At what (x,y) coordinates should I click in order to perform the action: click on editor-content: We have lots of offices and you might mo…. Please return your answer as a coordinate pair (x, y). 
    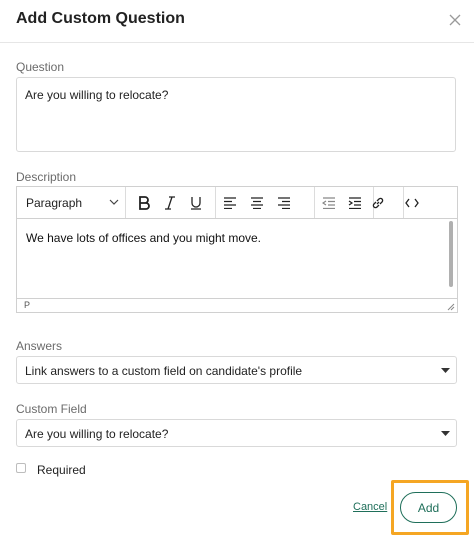
    Looking at the image, I should click on (143, 238).